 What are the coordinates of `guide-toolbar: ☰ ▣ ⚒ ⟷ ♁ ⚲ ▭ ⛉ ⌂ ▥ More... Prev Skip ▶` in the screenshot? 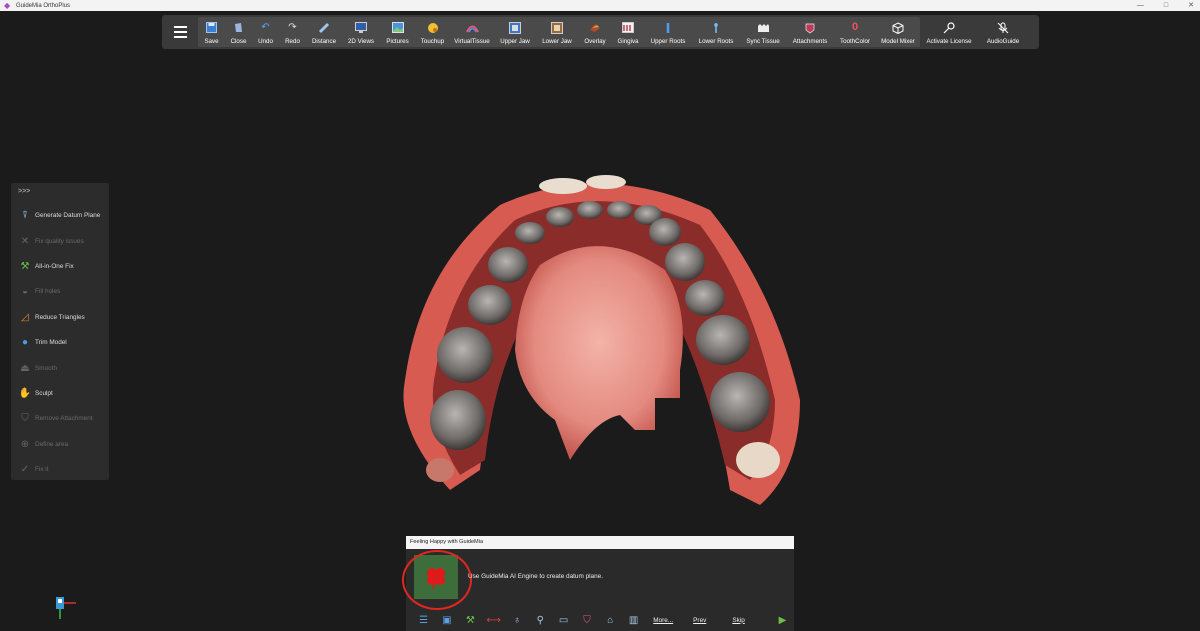 It's located at (600, 620).